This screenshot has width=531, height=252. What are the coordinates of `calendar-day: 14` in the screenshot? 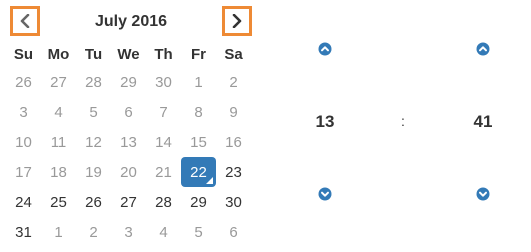 It's located at (163, 142).